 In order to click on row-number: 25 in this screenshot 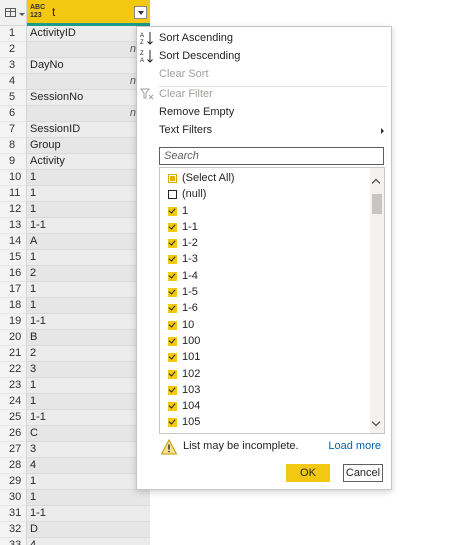, I will do `click(13, 418)`.